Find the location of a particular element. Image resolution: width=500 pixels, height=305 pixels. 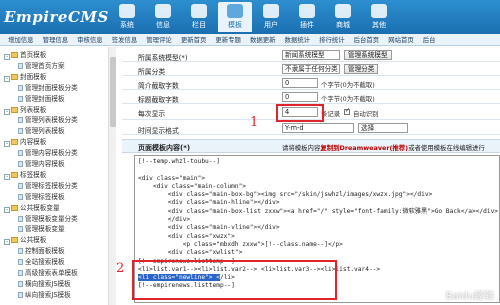

manage-model-button: 管理系统模型 is located at coordinates (368, 55).